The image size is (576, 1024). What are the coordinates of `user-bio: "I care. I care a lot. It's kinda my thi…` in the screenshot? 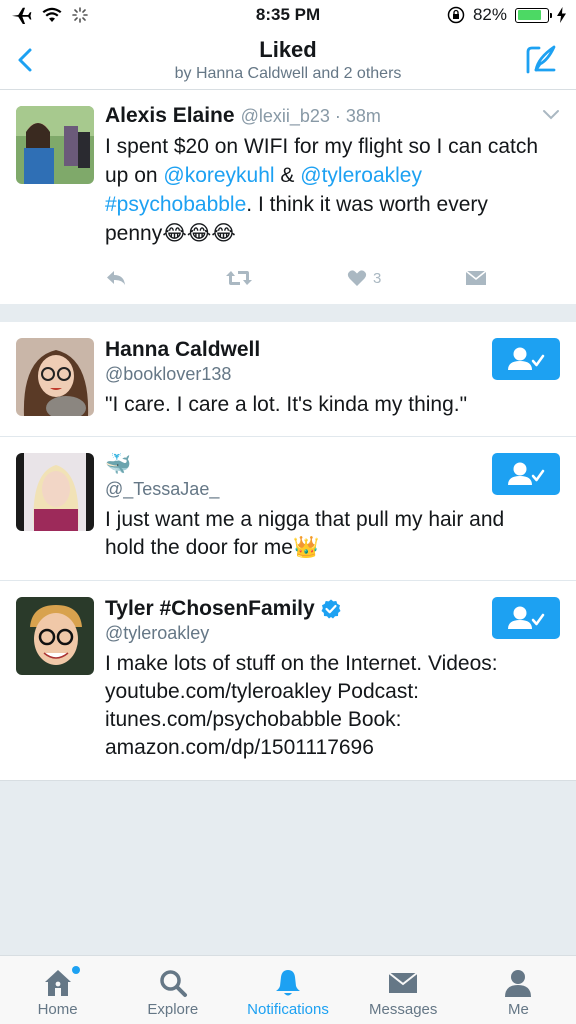 It's located at (286, 404).